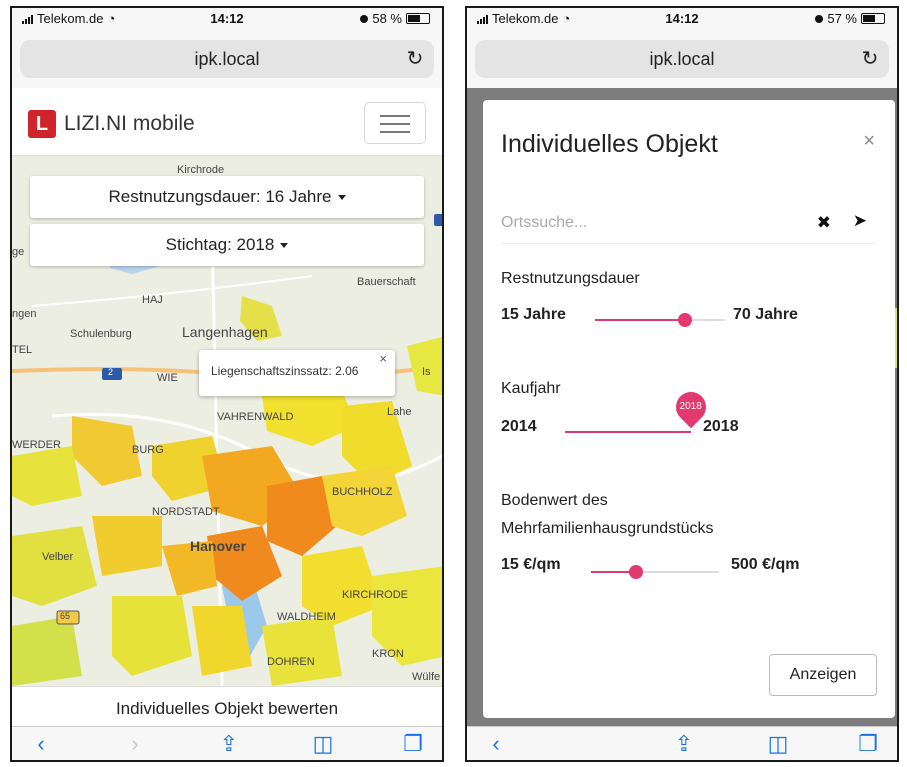  I want to click on map-label-ge: ge, so click(18, 252).